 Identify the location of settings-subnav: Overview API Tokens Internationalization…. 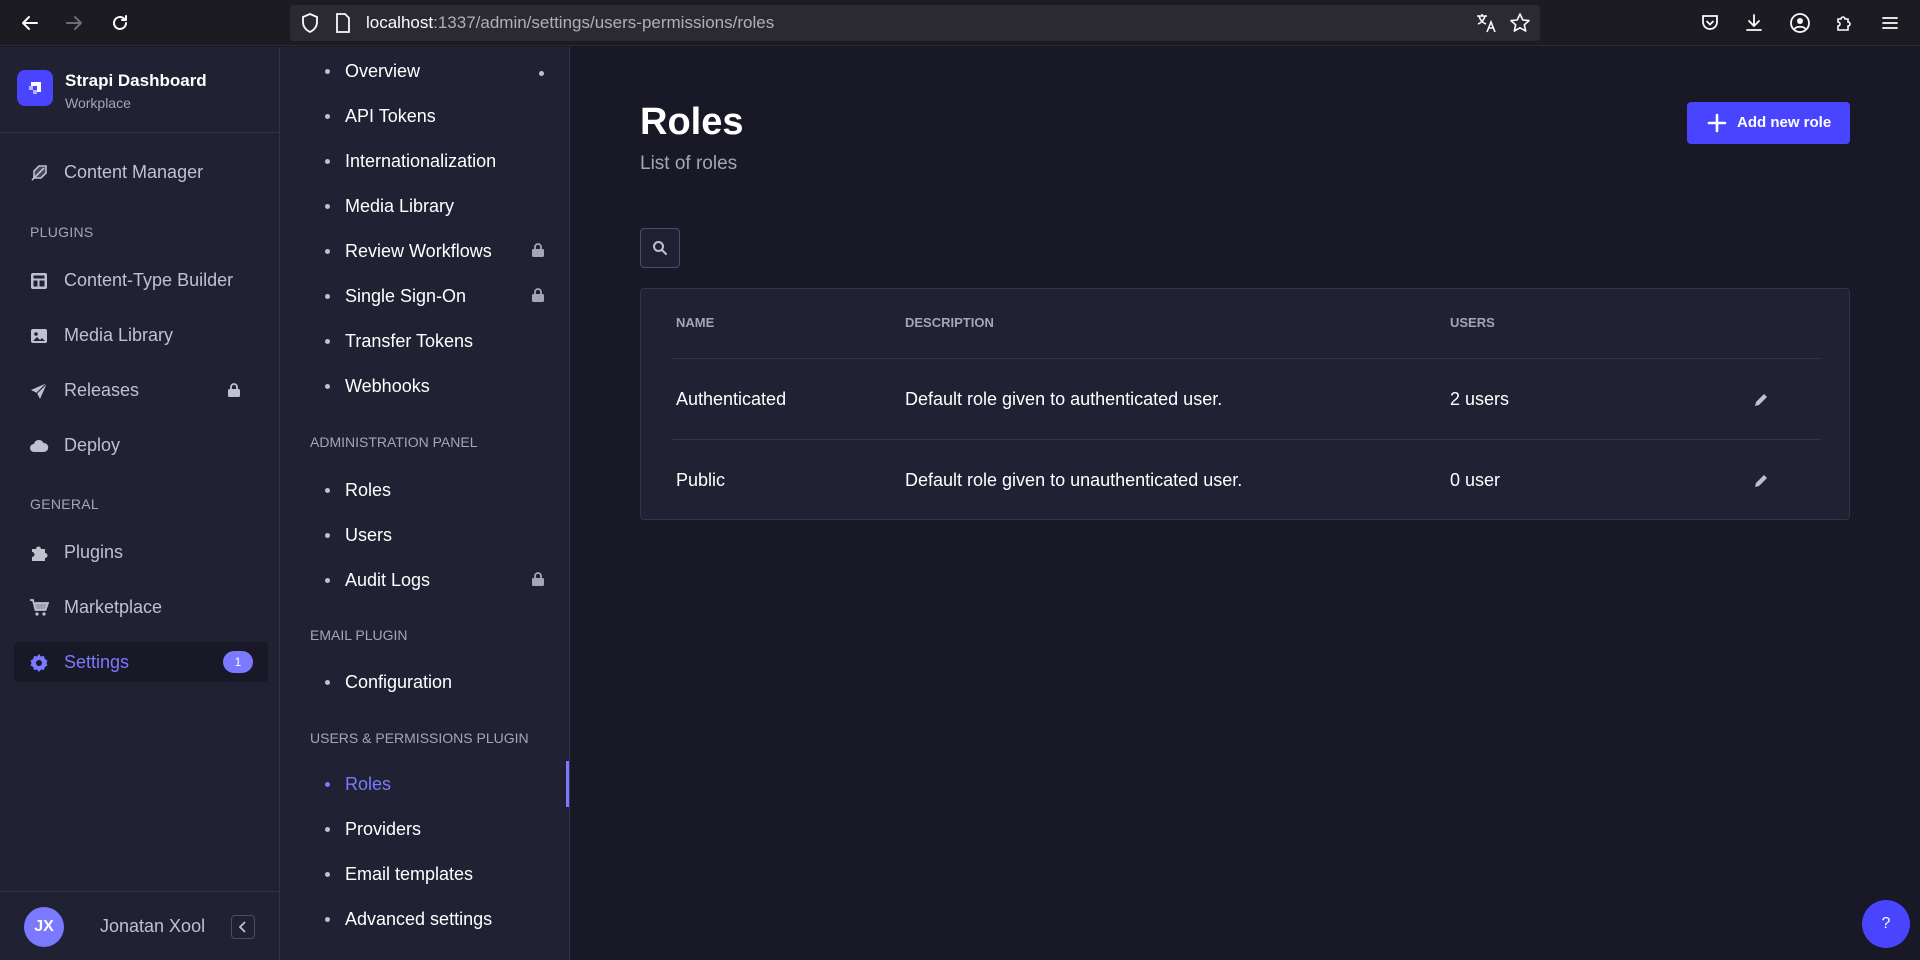
(425, 503).